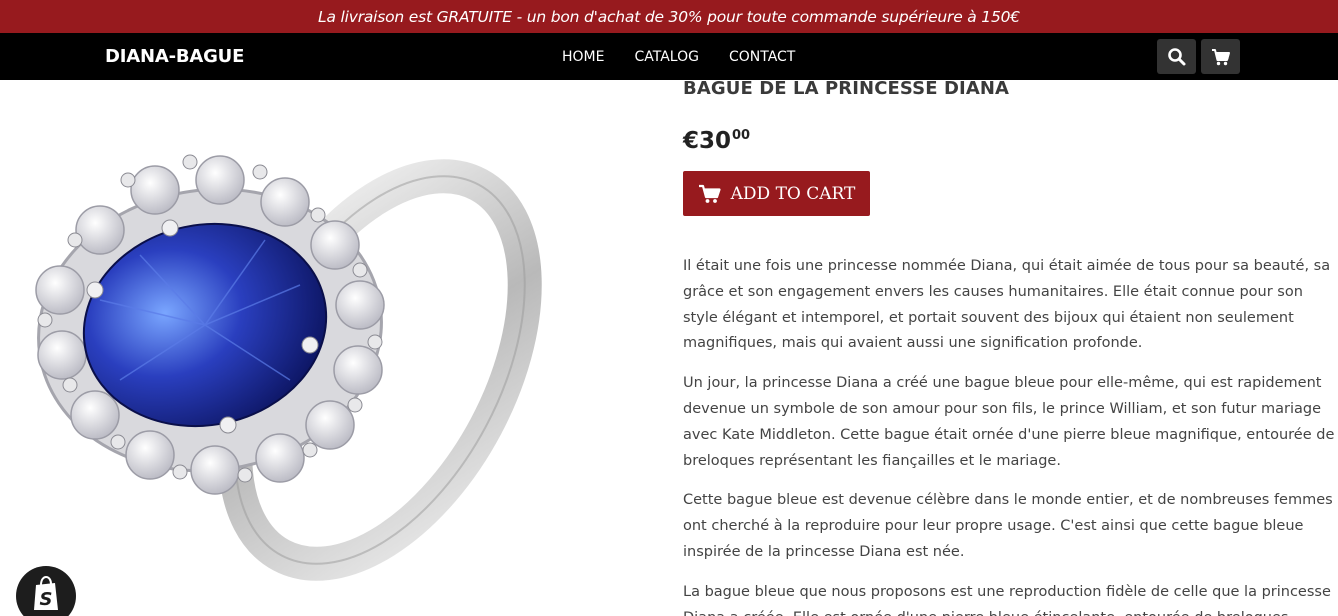  What do you see at coordinates (583, 57) in the screenshot?
I see `nav-home: HOME` at bounding box center [583, 57].